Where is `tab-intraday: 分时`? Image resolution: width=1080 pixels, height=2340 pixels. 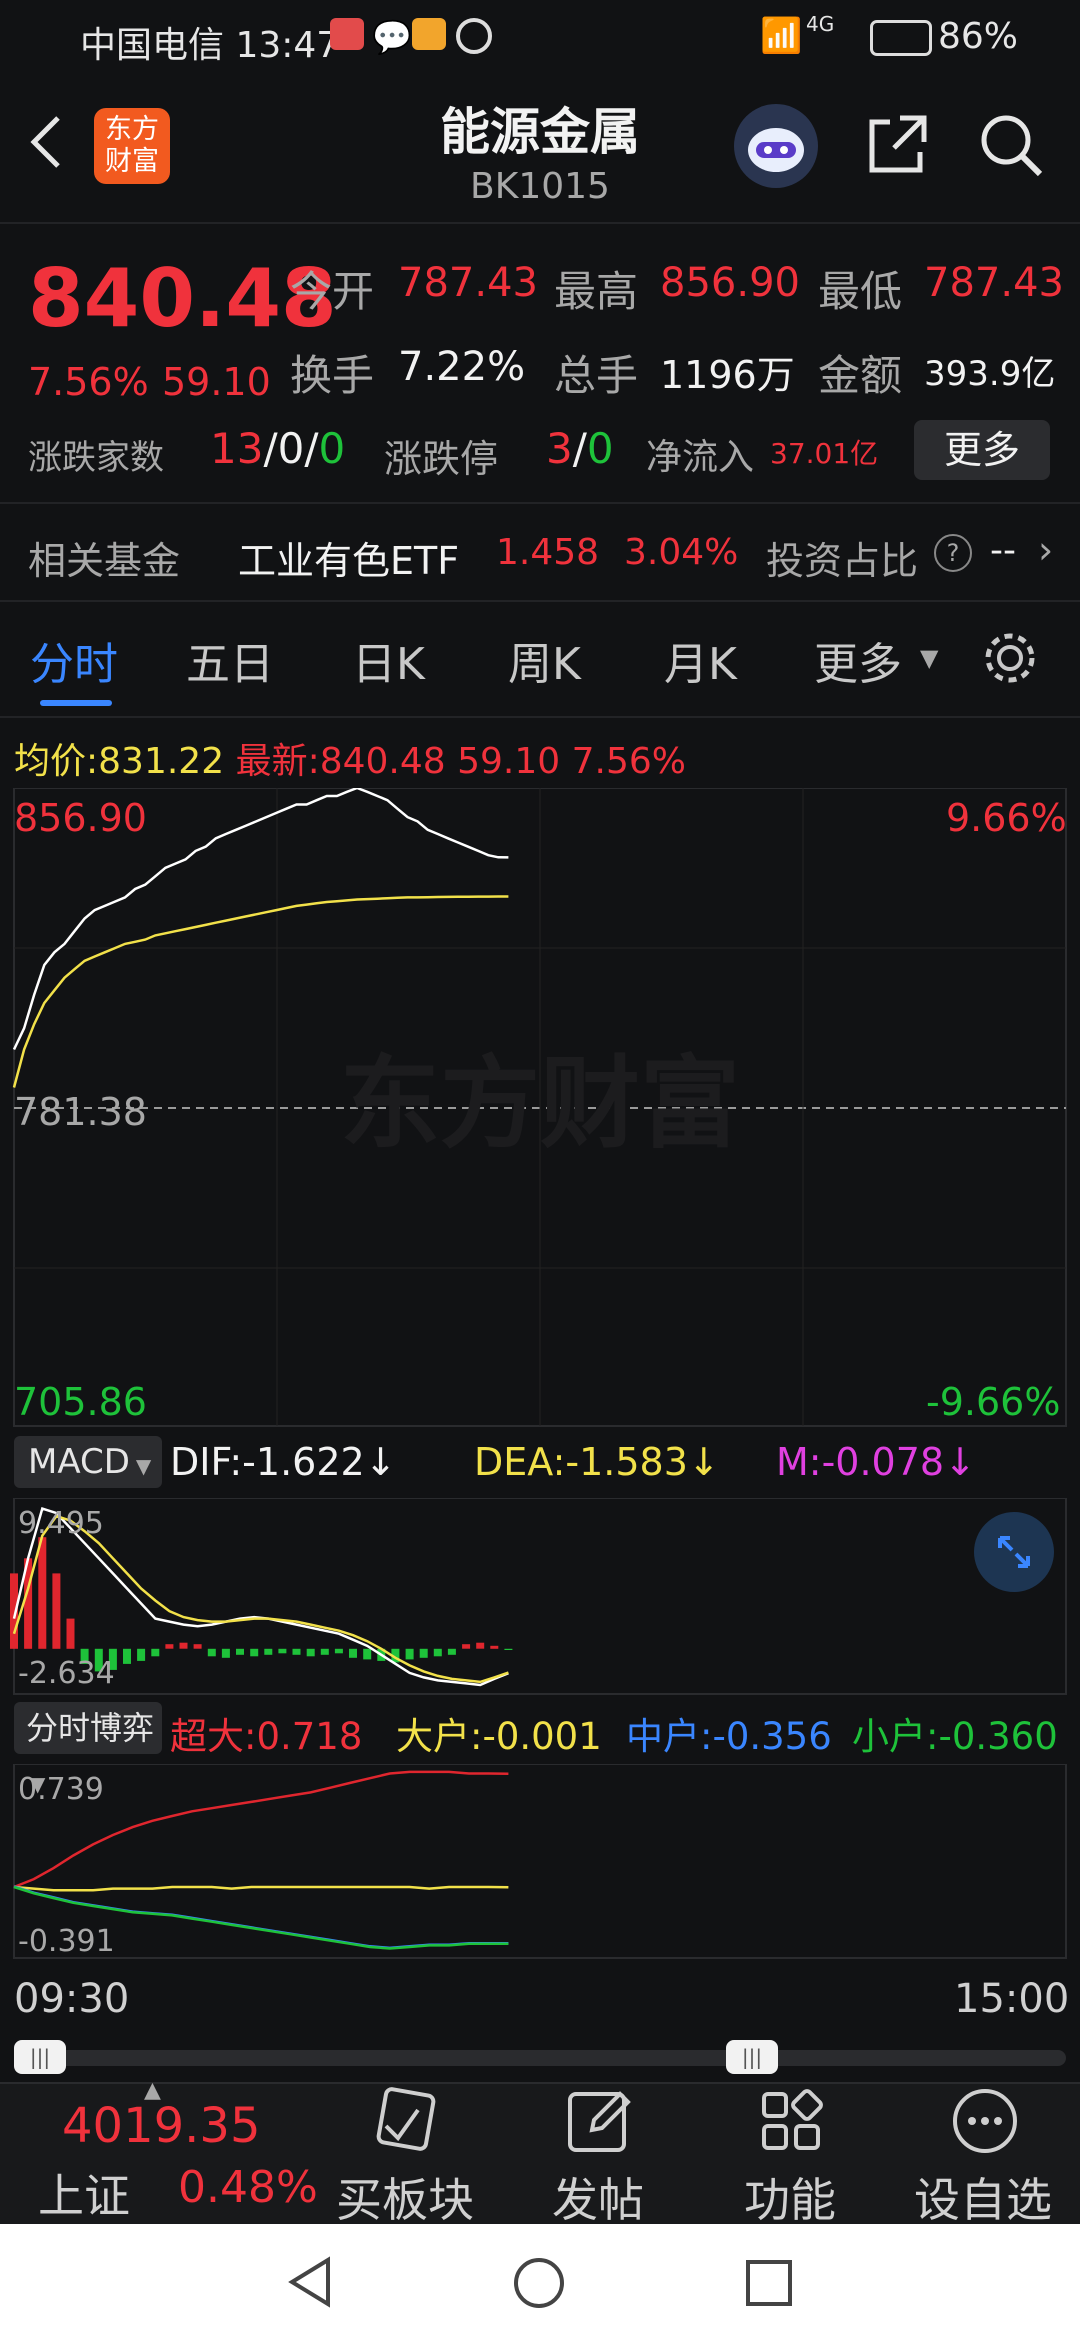
tab-intraday: 分时 is located at coordinates (74, 660).